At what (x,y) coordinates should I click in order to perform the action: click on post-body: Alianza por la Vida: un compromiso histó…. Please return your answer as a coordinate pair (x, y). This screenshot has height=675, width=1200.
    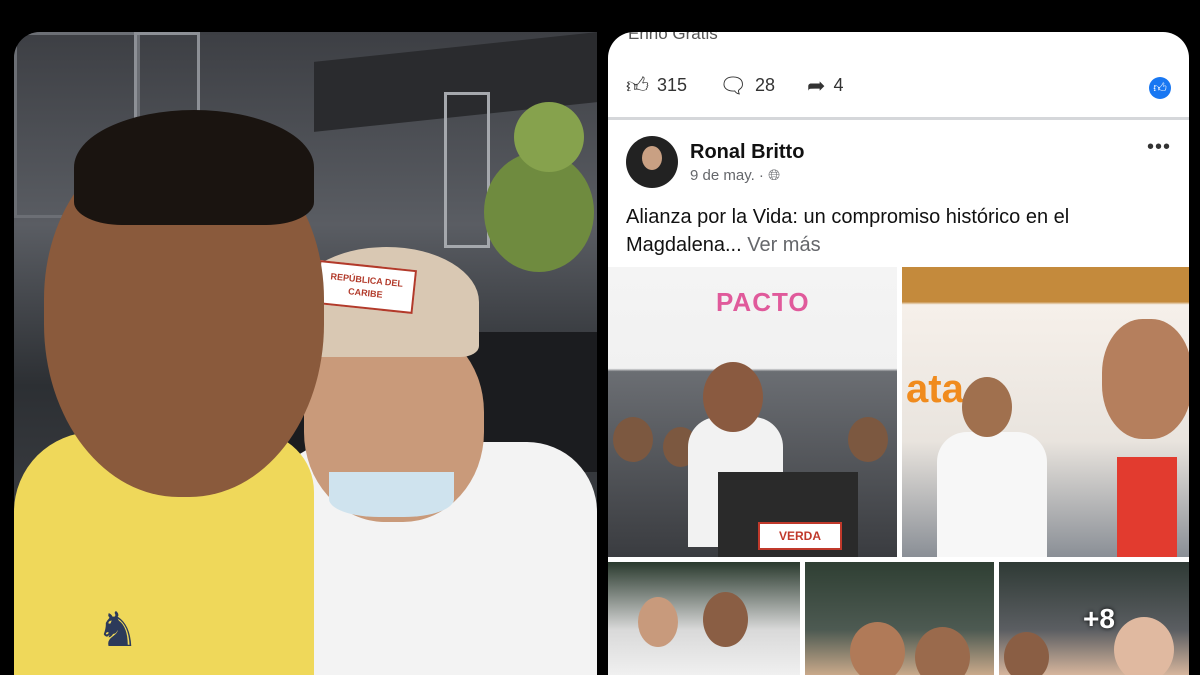
    Looking at the image, I should click on (898, 231).